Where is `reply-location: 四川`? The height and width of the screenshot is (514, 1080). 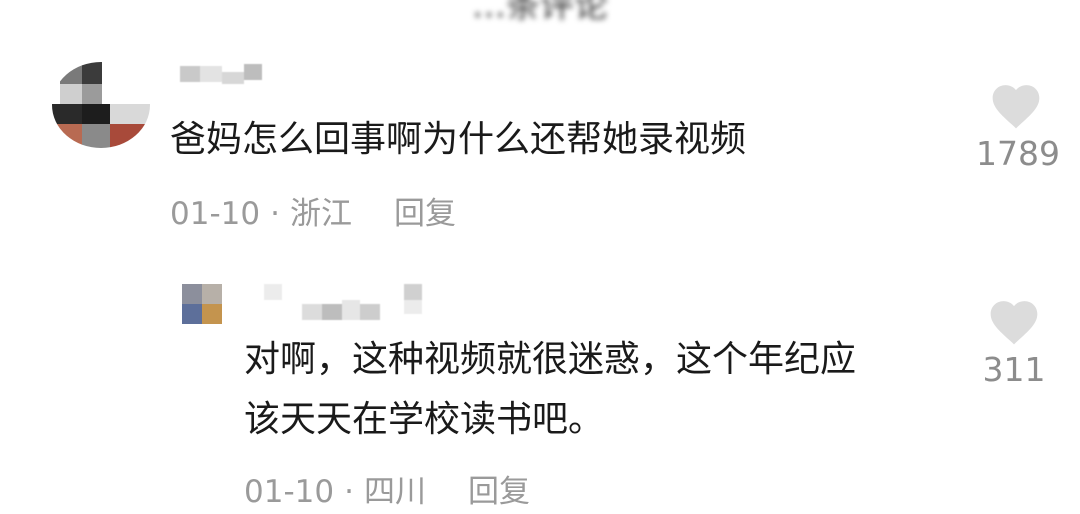 reply-location: 四川 is located at coordinates (394, 492).